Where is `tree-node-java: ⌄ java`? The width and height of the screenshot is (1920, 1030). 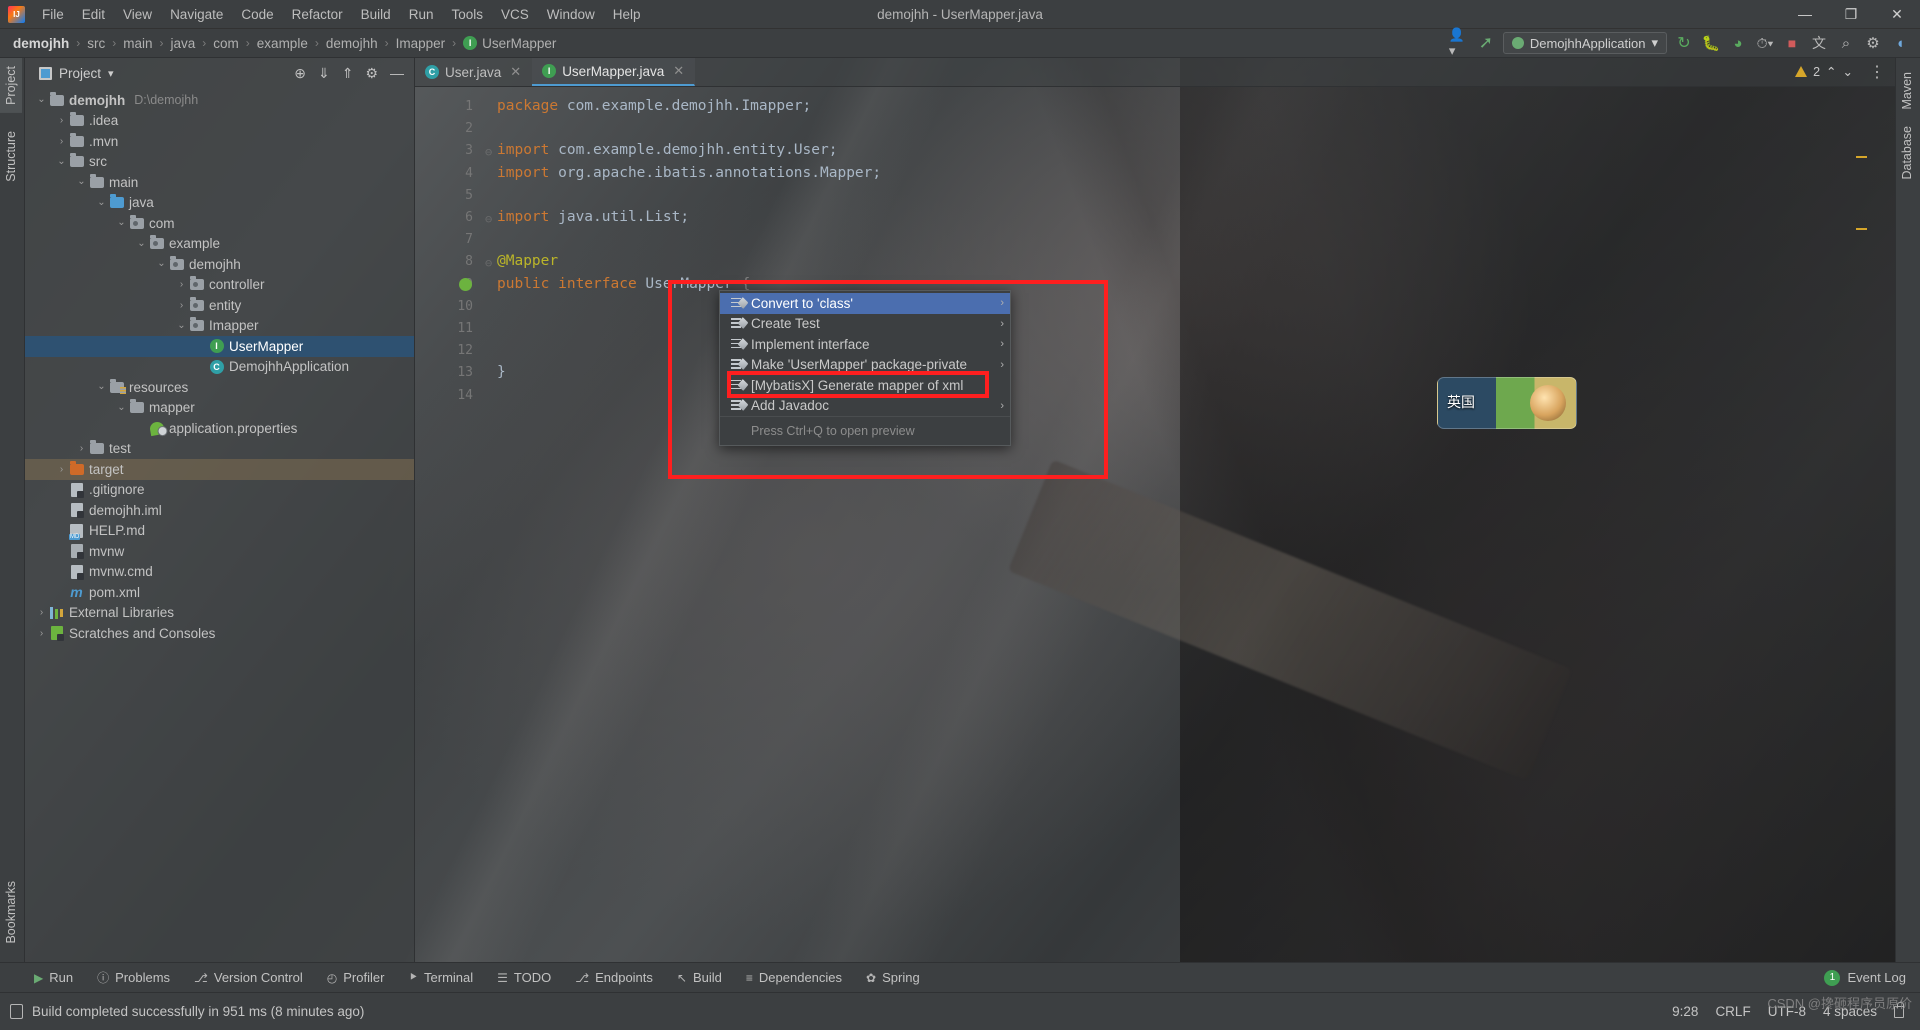
tree-node-java: ⌄ java is located at coordinates (219, 203).